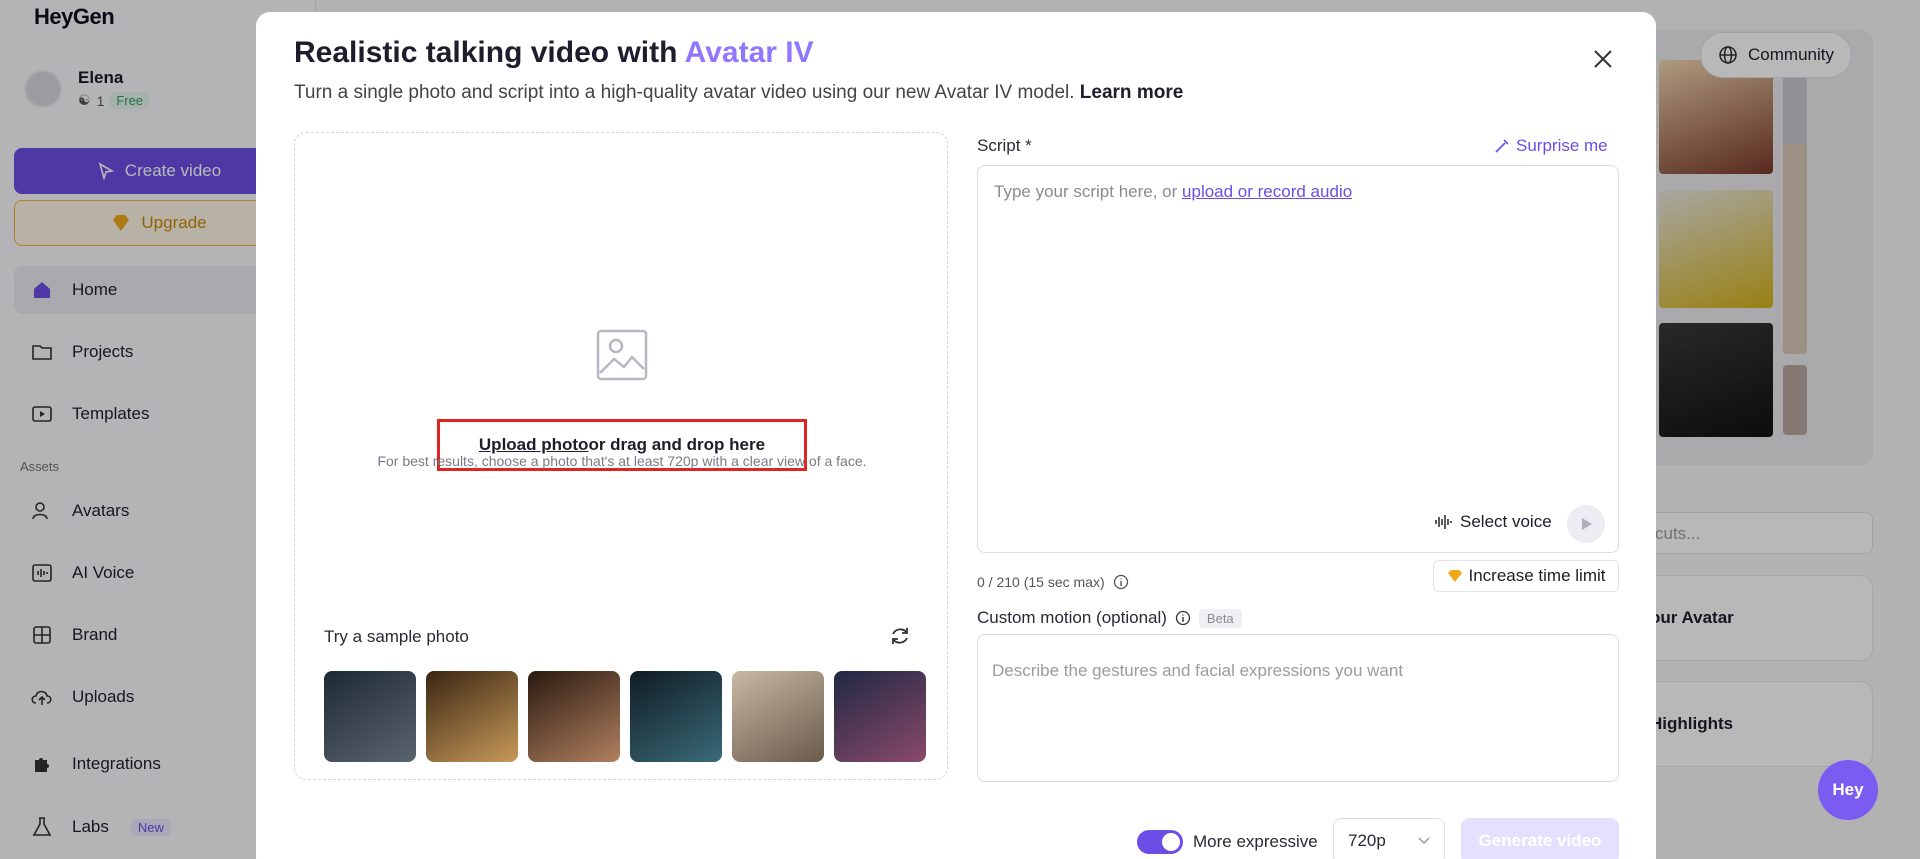 This screenshot has height=859, width=1920. I want to click on wand-icon, so click(1502, 146).